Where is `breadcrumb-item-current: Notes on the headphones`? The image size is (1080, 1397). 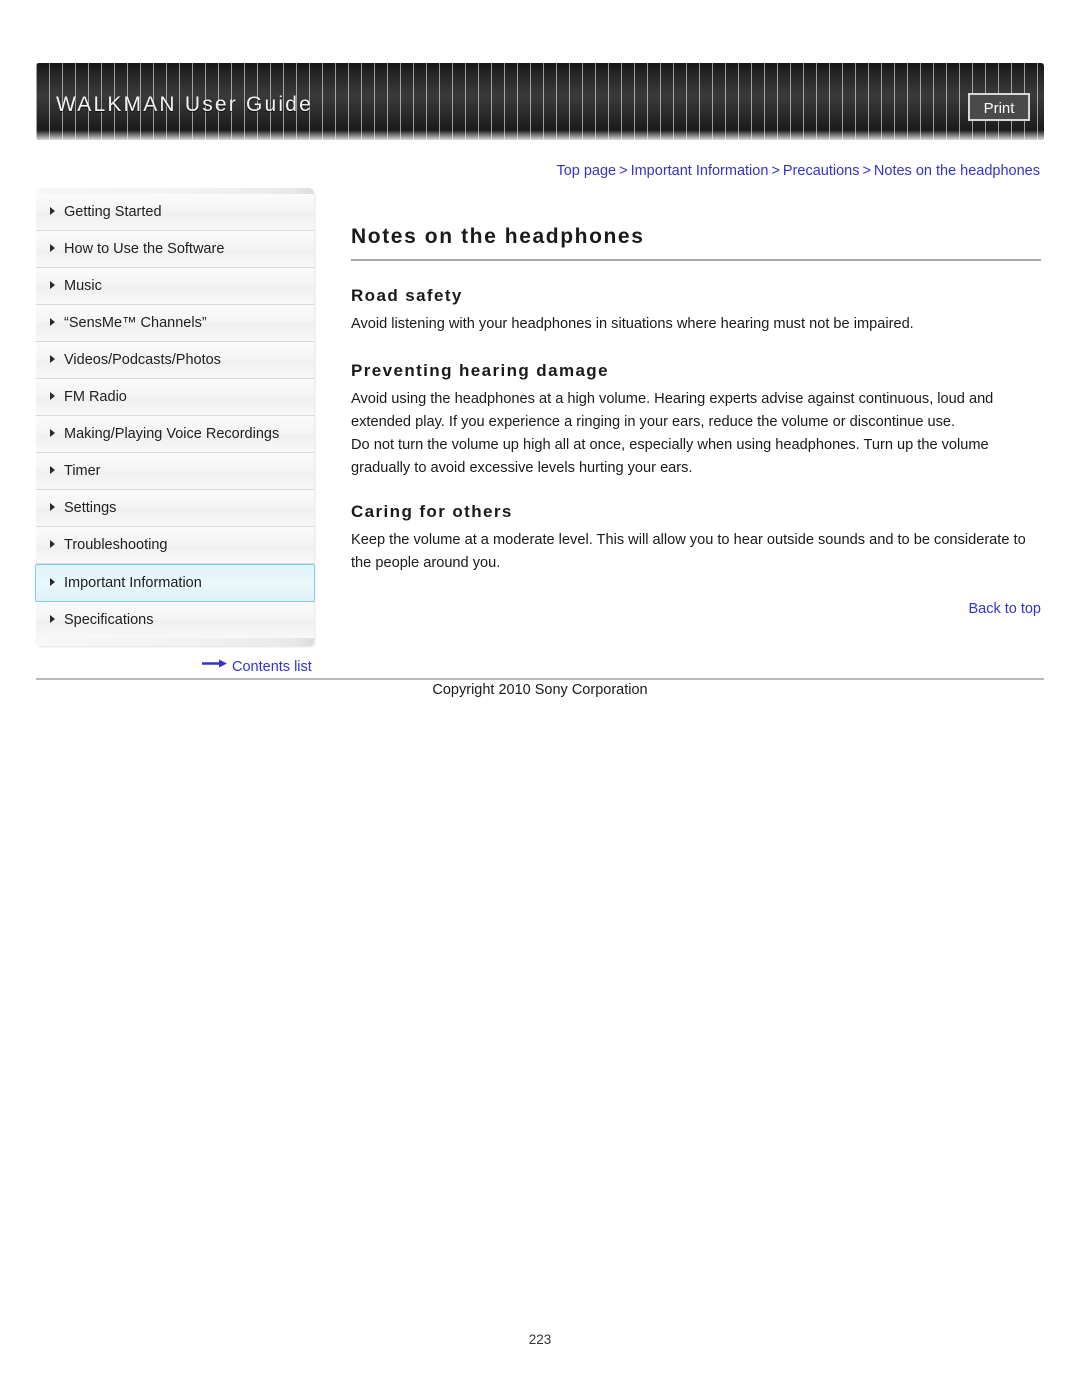 breadcrumb-item-current: Notes on the headphones is located at coordinates (957, 171).